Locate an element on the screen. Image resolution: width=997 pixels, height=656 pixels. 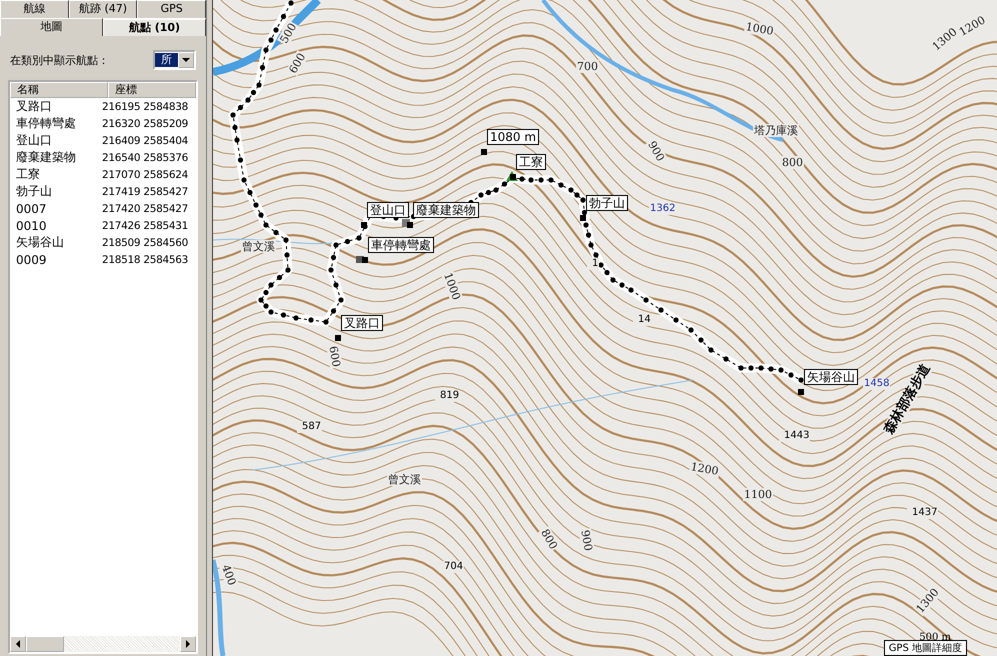
waypoint-label: 車停轉彎處 is located at coordinates (401, 245).